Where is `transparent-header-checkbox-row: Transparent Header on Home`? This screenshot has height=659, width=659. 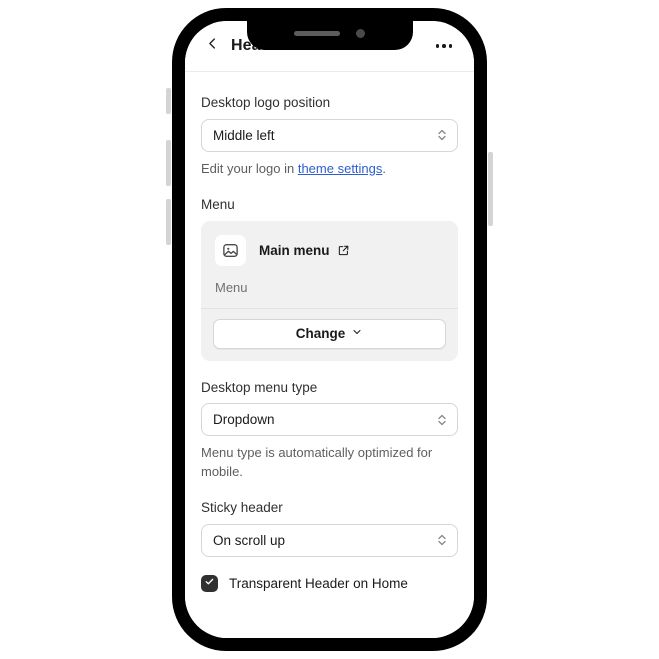 transparent-header-checkbox-row: Transparent Header on Home is located at coordinates (329, 583).